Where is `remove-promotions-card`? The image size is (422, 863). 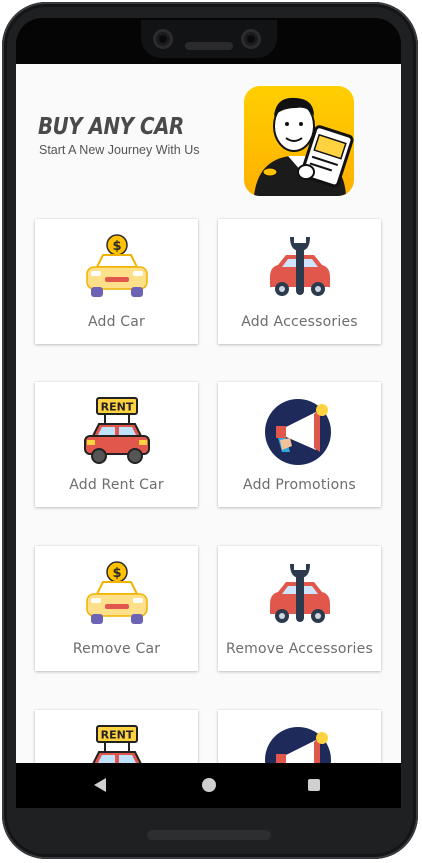
remove-promotions-card is located at coordinates (299, 736).